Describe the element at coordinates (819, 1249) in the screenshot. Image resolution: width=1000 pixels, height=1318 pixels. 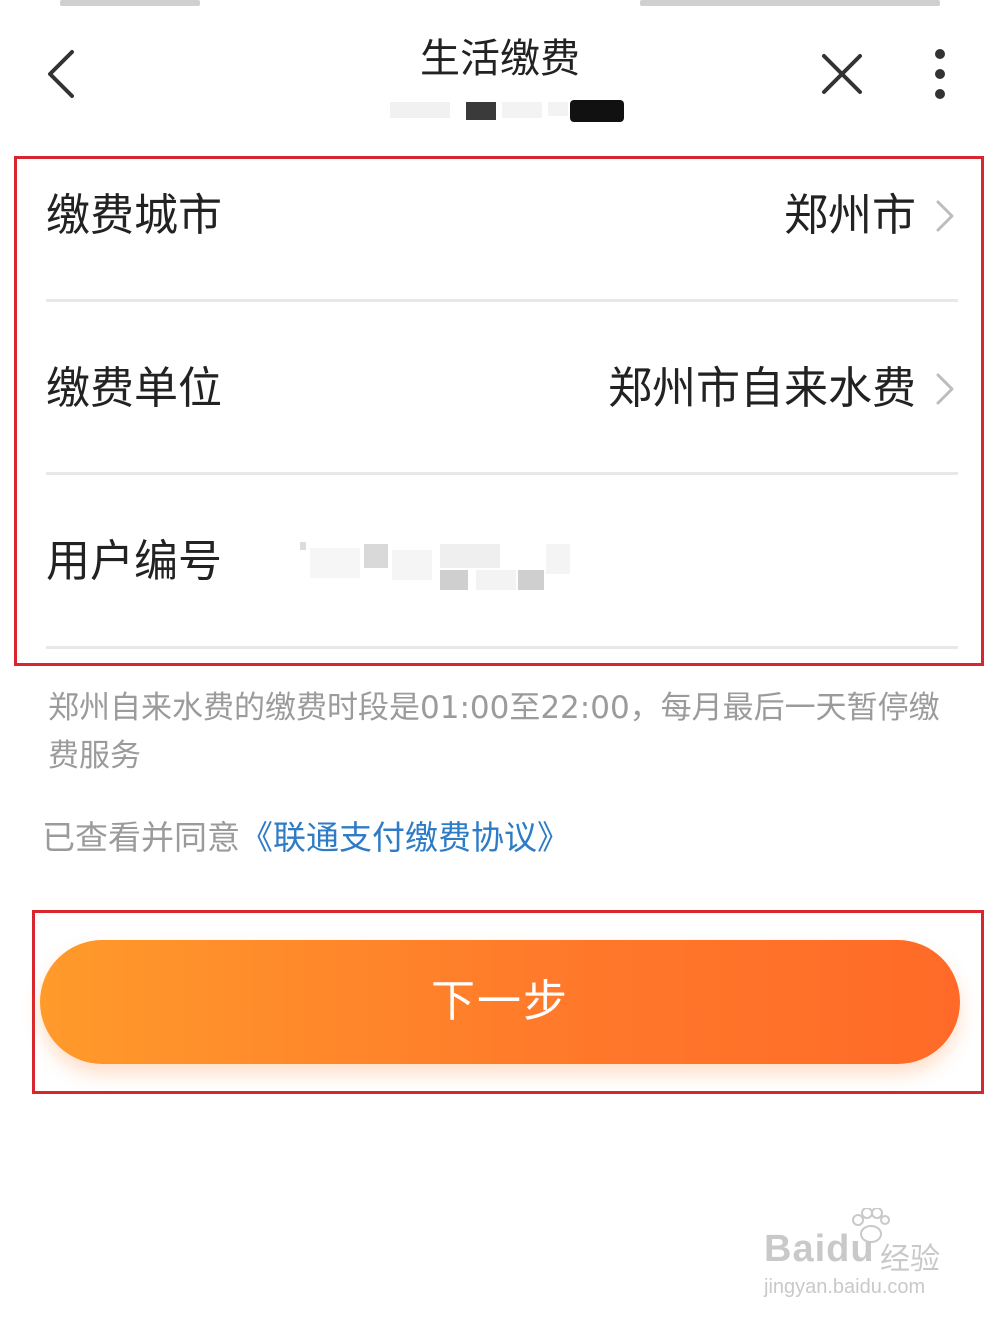
I see `watermark-logo: Baidu` at that location.